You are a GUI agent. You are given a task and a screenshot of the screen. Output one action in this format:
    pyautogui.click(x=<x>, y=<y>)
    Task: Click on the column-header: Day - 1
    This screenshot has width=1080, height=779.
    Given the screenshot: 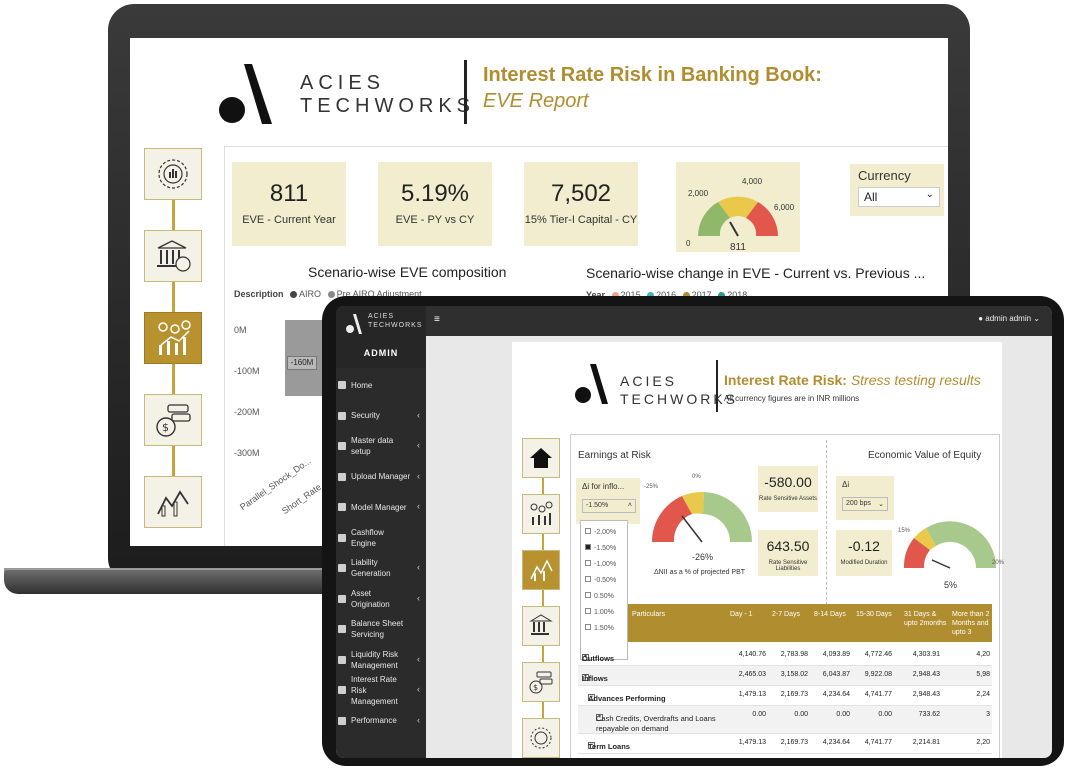 What is the action you would take?
    pyautogui.click(x=741, y=614)
    